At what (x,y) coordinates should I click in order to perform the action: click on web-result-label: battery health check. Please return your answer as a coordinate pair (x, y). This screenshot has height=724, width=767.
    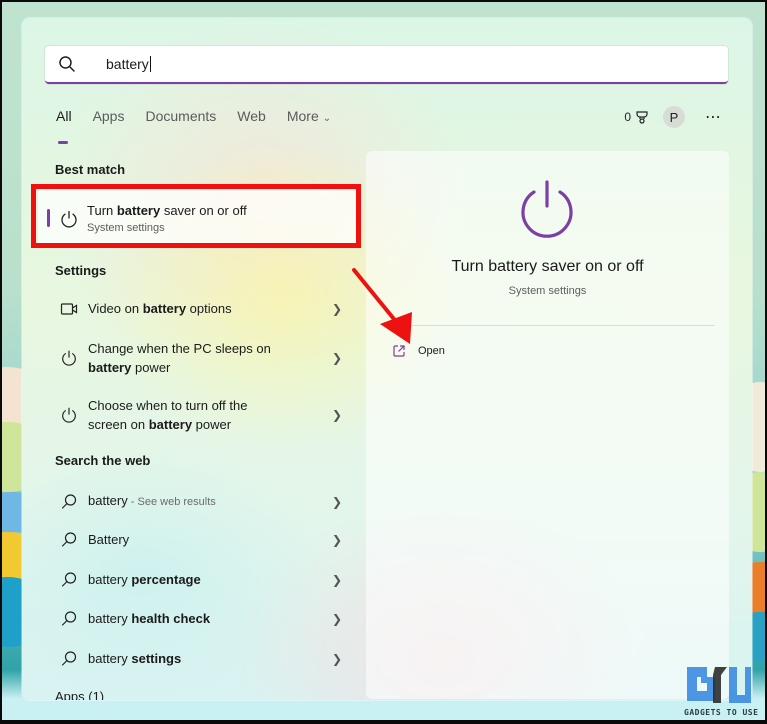
    Looking at the image, I should click on (149, 618).